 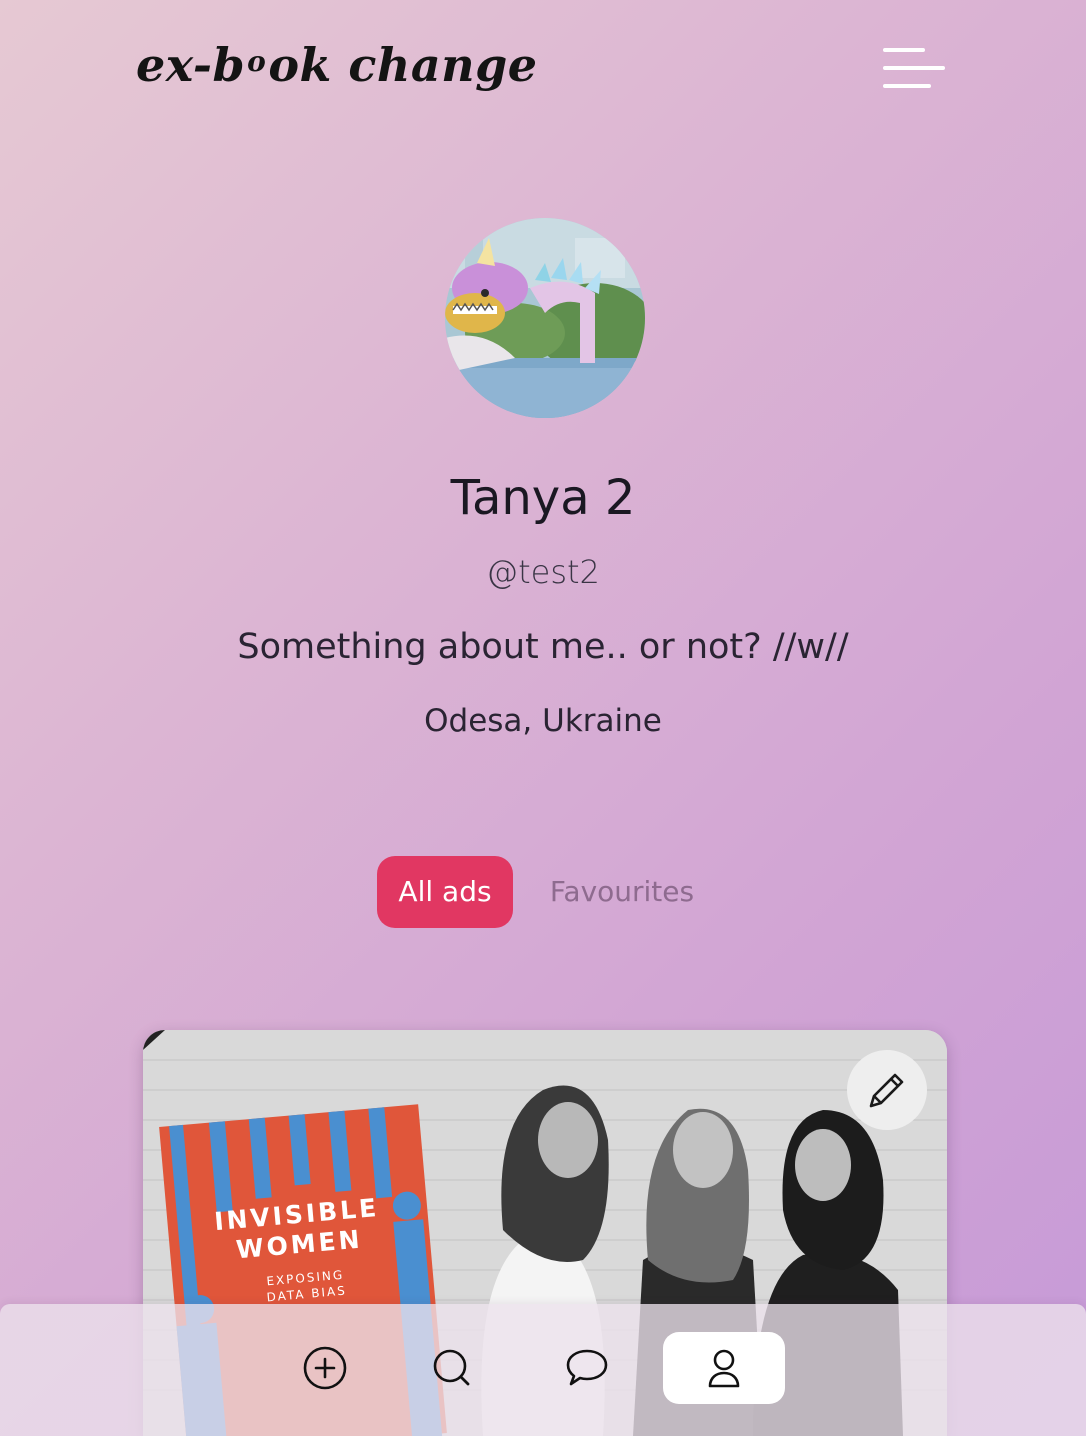 I want to click on app-logo: ex-book change, so click(x=337, y=65).